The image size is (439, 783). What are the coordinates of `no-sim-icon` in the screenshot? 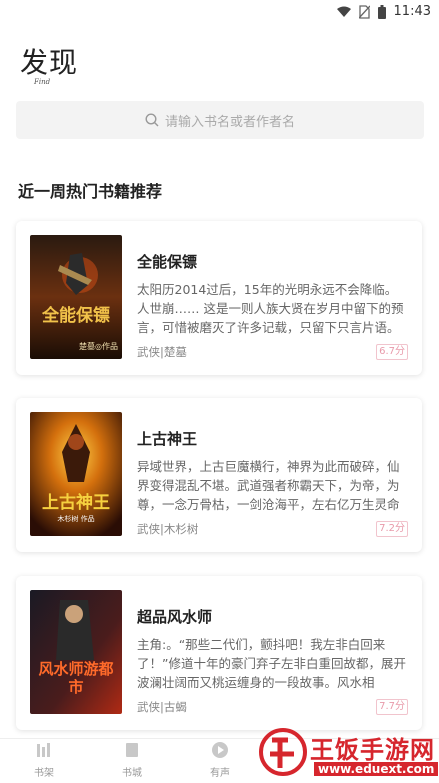 It's located at (364, 11).